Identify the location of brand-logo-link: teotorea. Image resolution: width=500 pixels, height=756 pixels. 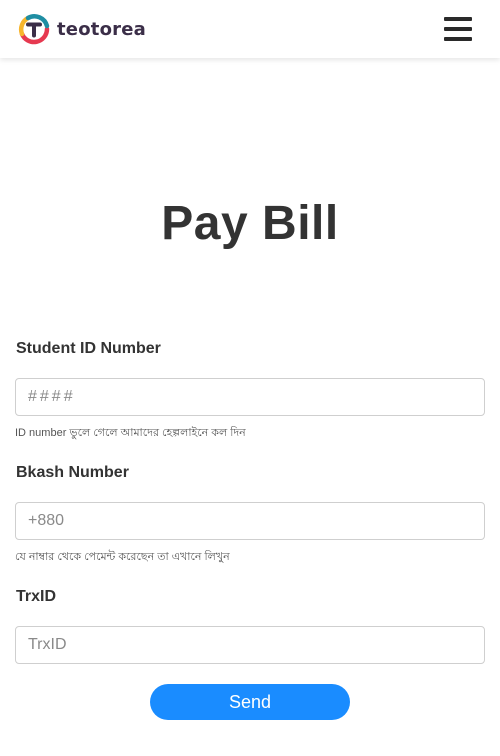
(81, 29).